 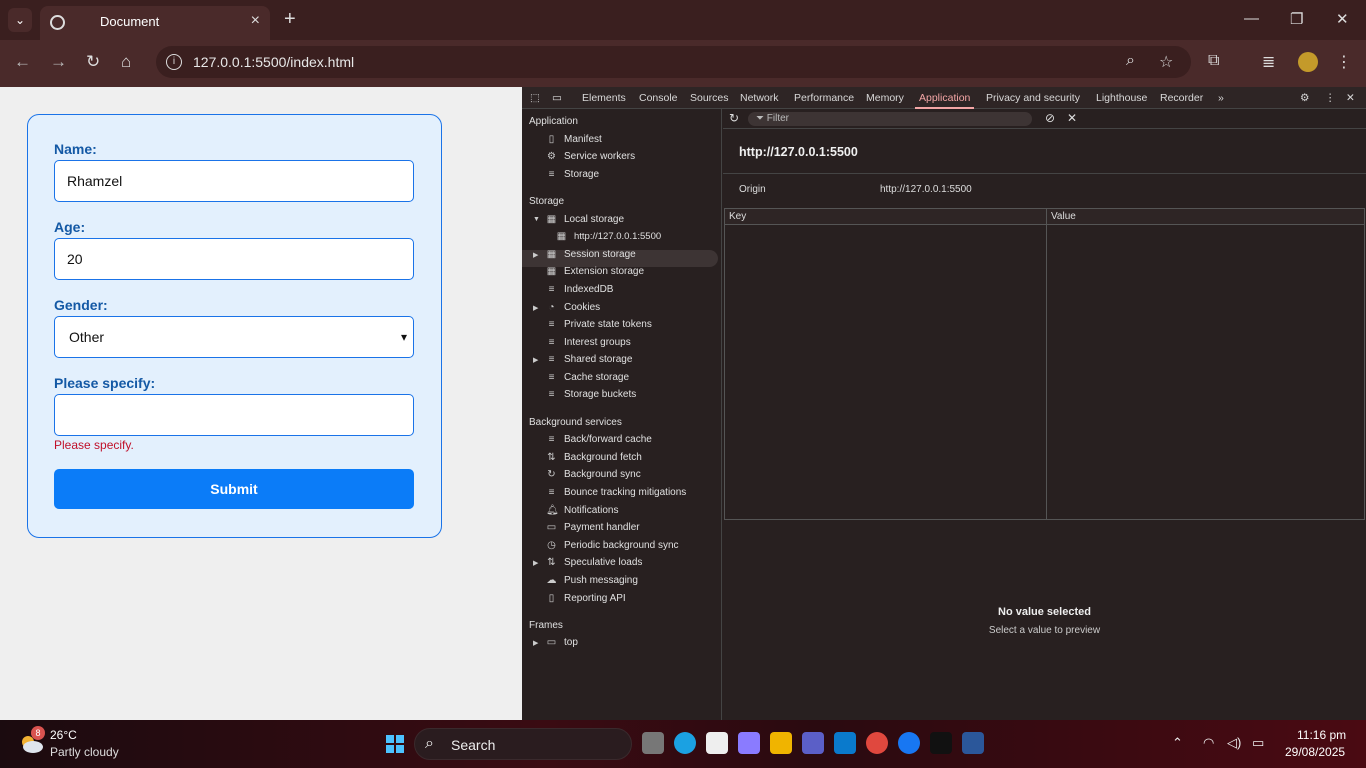 I want to click on inspect-icon: ⬚, so click(x=535, y=98).